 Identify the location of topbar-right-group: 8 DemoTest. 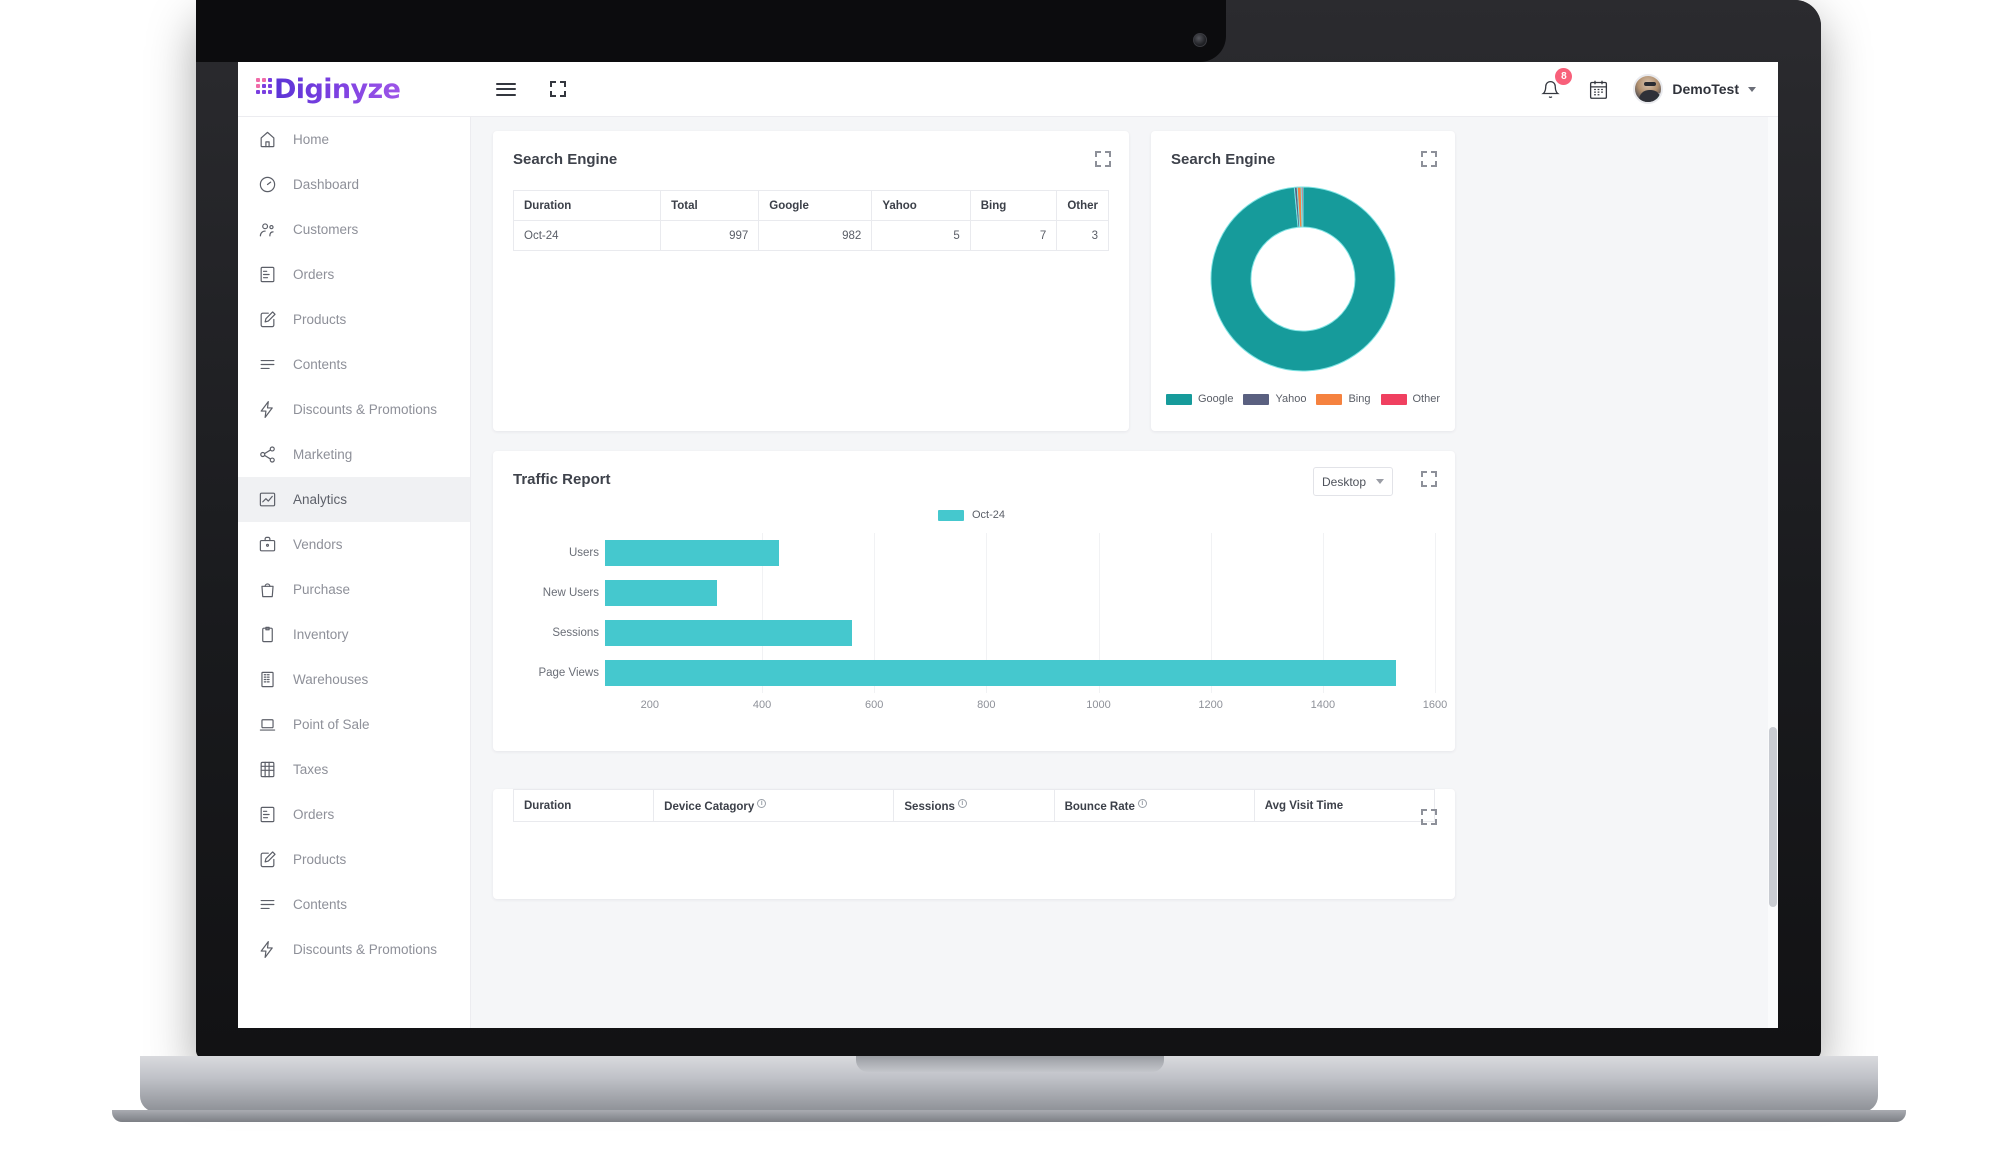
(1657, 86).